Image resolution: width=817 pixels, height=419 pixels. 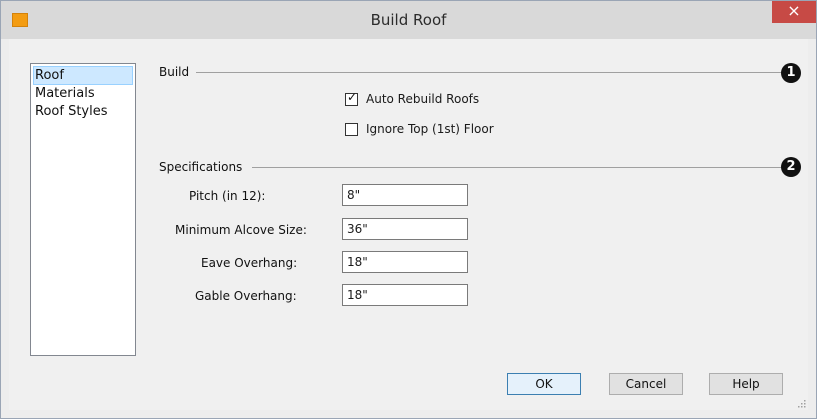 What do you see at coordinates (517, 167) in the screenshot?
I see `specifications-divider` at bounding box center [517, 167].